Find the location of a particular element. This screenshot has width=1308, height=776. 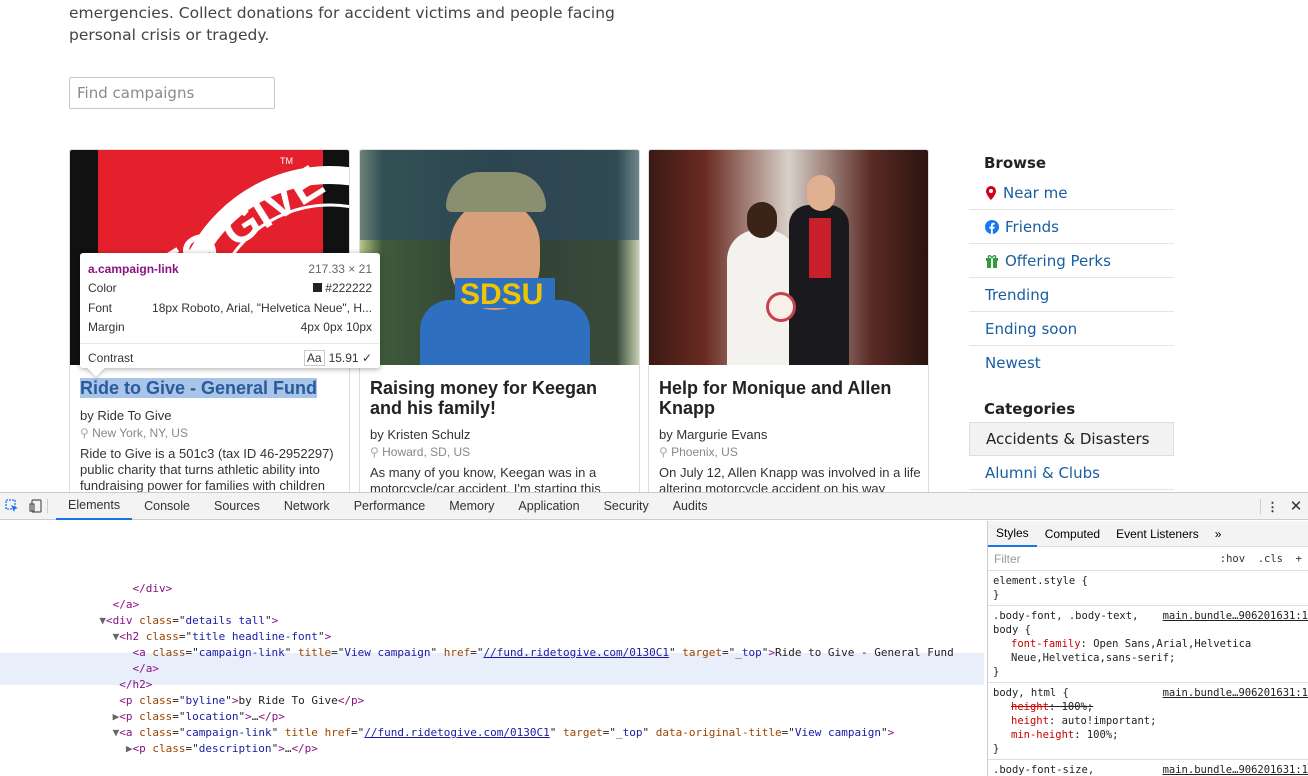

tab-computed: Computed is located at coordinates (1072, 534).